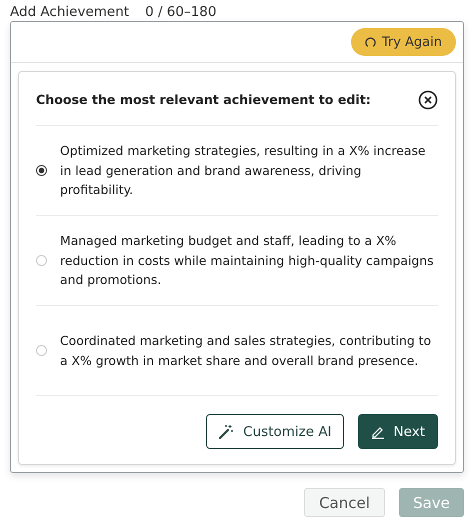  What do you see at coordinates (275, 431) in the screenshot?
I see `customize-ai-button: Customize AI` at bounding box center [275, 431].